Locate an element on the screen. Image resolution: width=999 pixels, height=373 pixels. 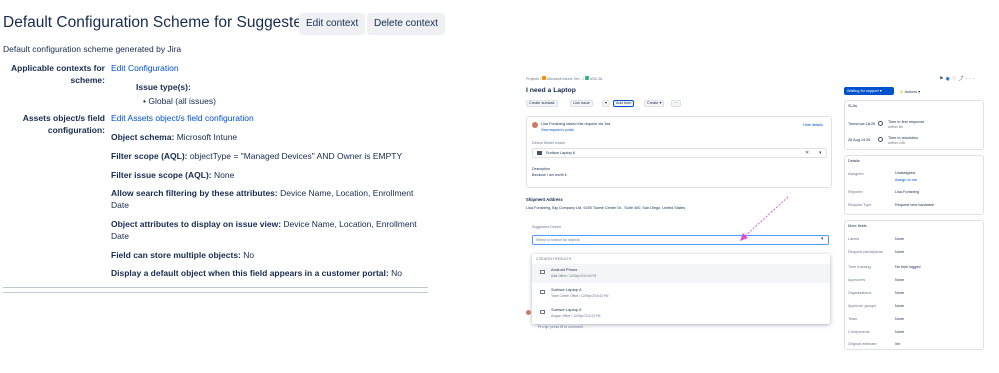
hide-details-link: Hide details is located at coordinates (813, 125).